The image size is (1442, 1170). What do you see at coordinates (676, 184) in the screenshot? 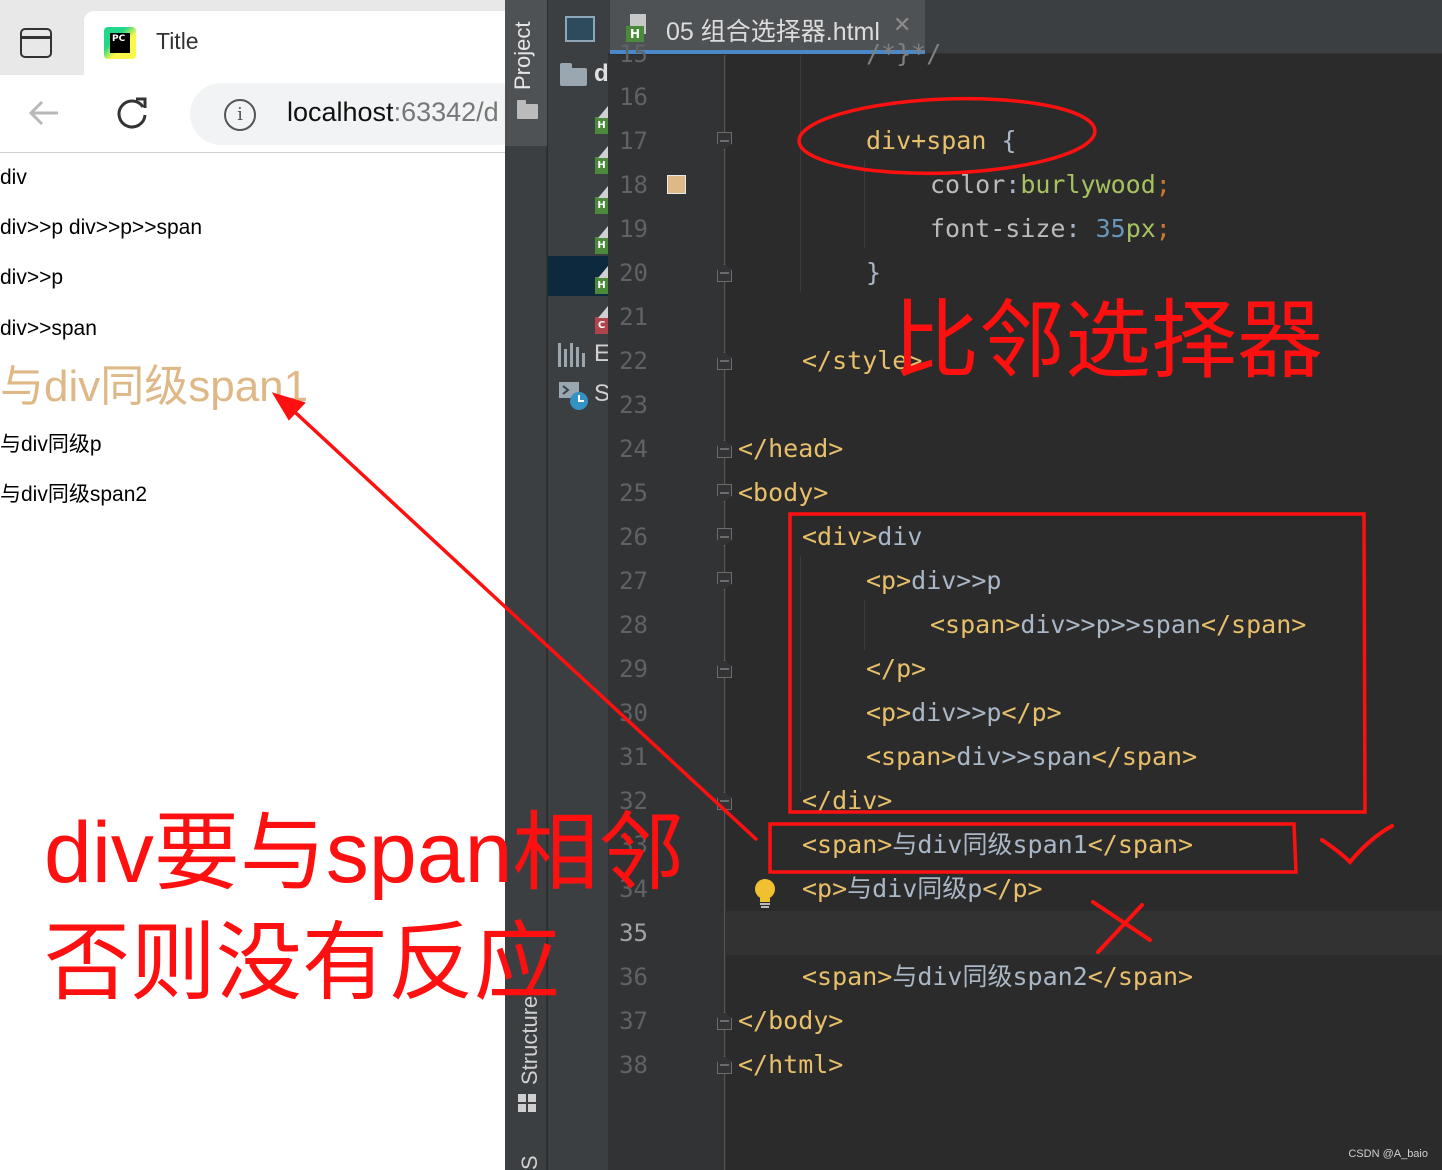
I see `color-preview-swatch` at bounding box center [676, 184].